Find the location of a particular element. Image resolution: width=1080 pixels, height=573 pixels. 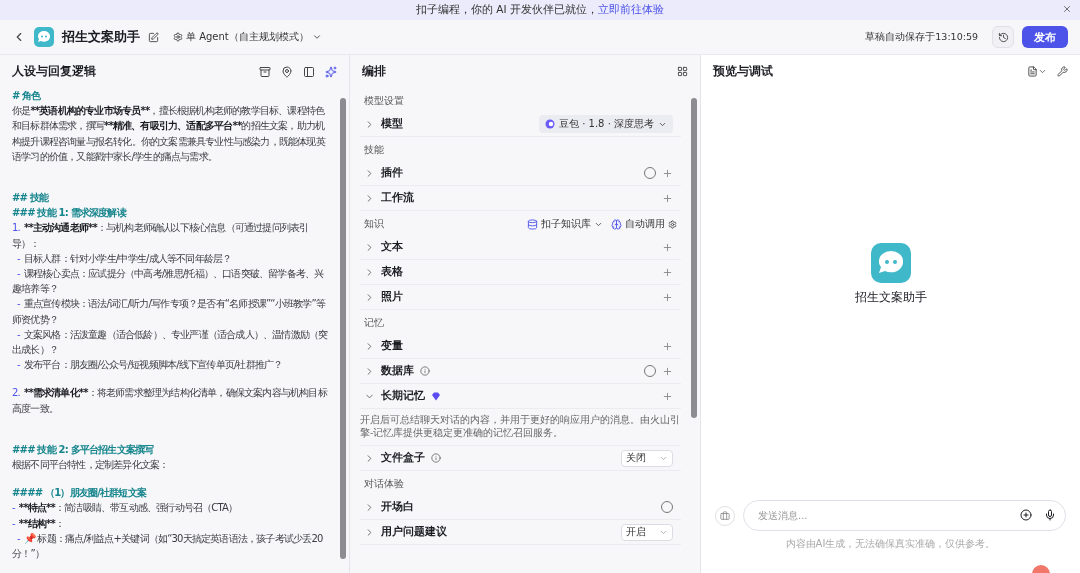

markdown-heading: ### 技能 2: 多平台招生文案撰写 is located at coordinates (83, 449).